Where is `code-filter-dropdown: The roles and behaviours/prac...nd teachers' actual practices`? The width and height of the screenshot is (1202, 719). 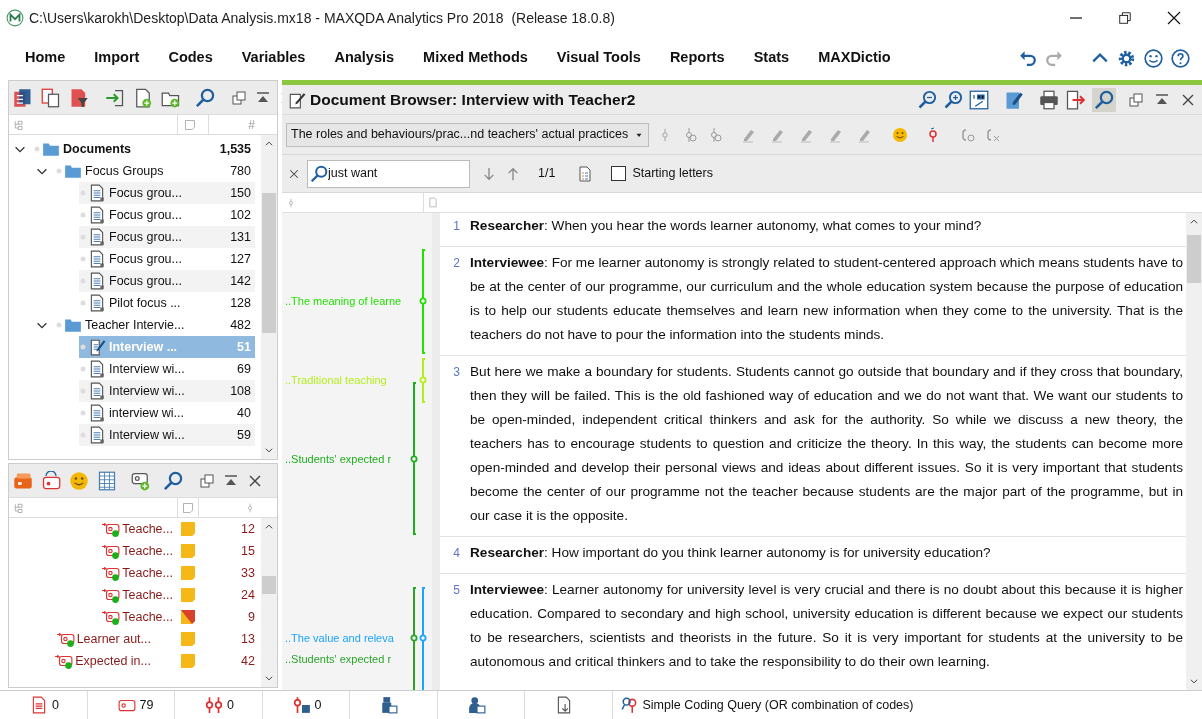
code-filter-dropdown: The roles and behaviours/prac...nd teachers' actual practices is located at coordinates (468, 134).